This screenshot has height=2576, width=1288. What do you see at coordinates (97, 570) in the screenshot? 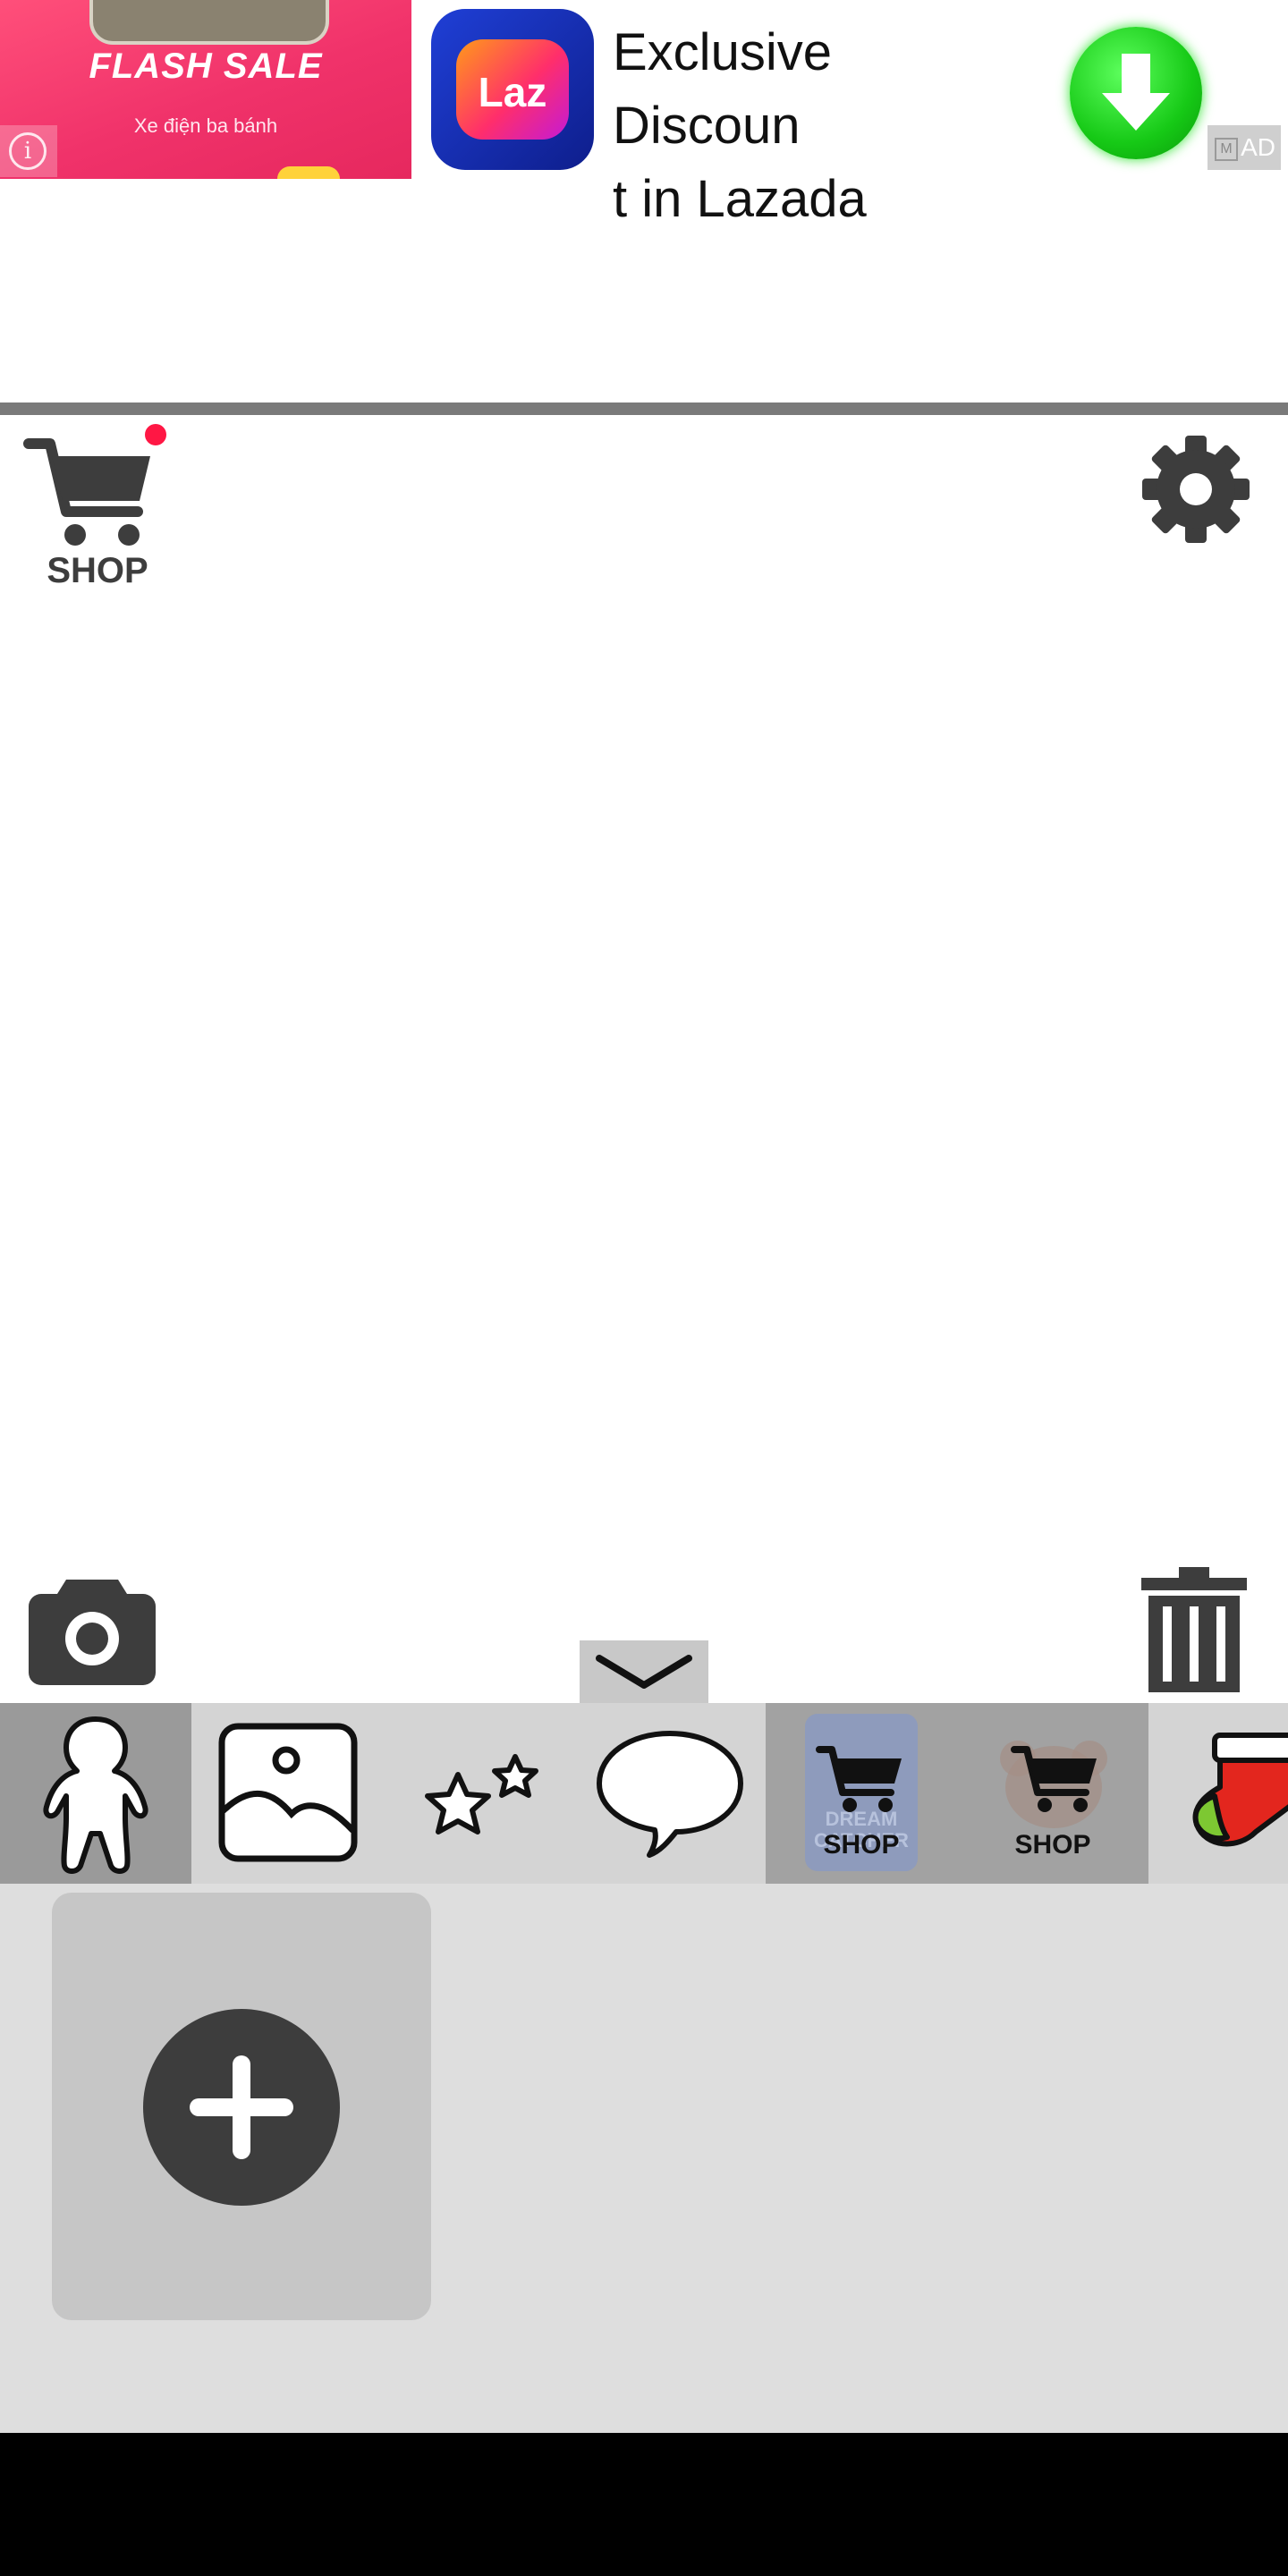
I see `shop-label: SHOP` at bounding box center [97, 570].